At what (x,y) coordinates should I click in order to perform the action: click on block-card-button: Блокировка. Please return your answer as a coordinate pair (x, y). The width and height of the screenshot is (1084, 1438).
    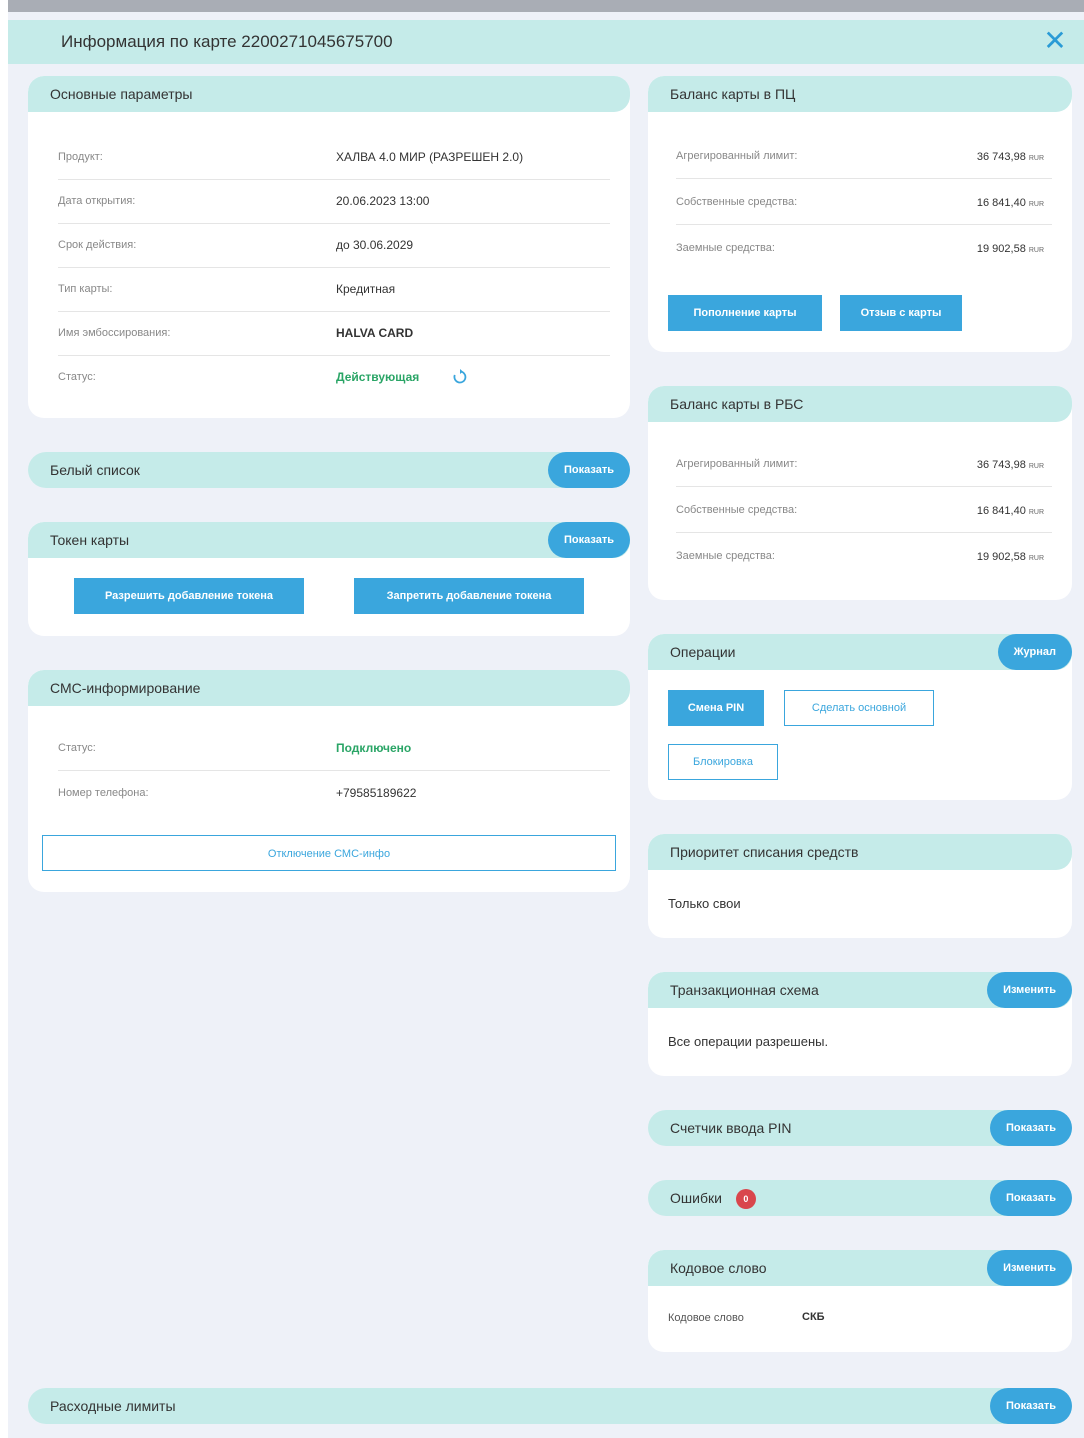
    Looking at the image, I should click on (723, 762).